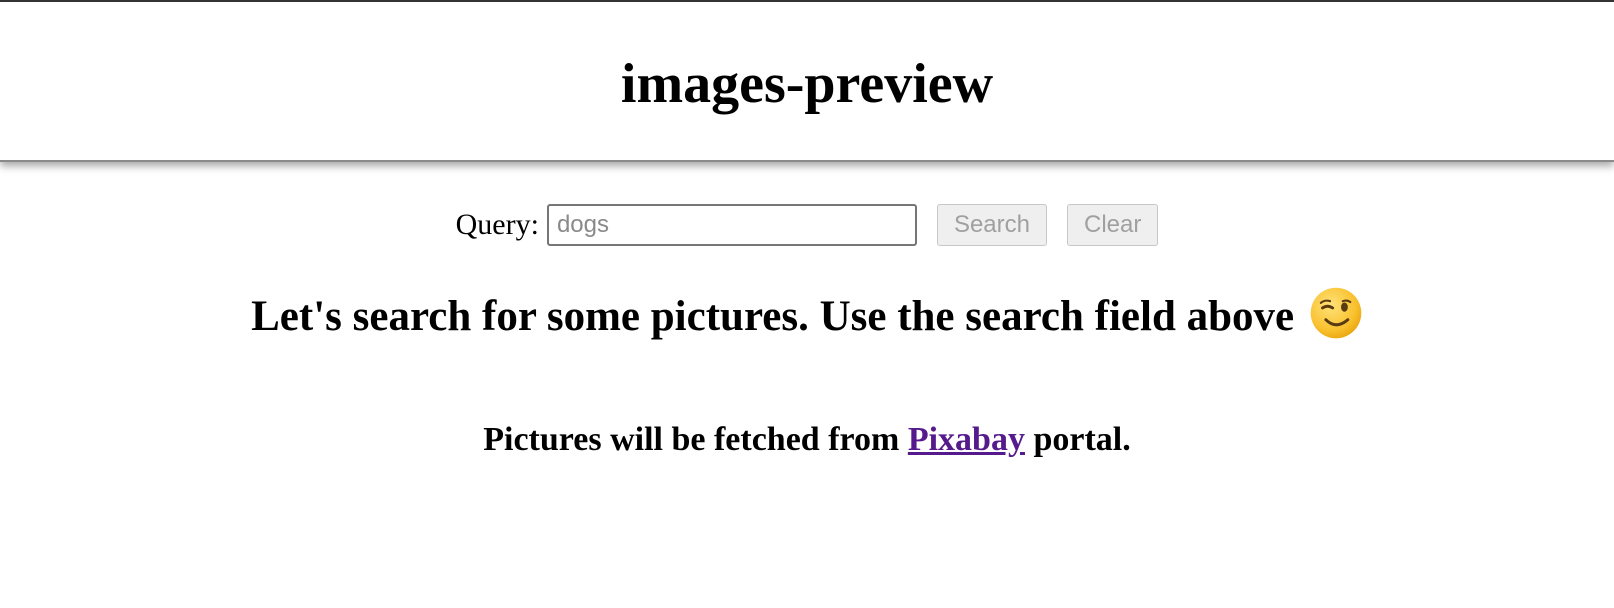 The height and width of the screenshot is (608, 1614). What do you see at coordinates (1336, 313) in the screenshot?
I see `winking-face-icon` at bounding box center [1336, 313].